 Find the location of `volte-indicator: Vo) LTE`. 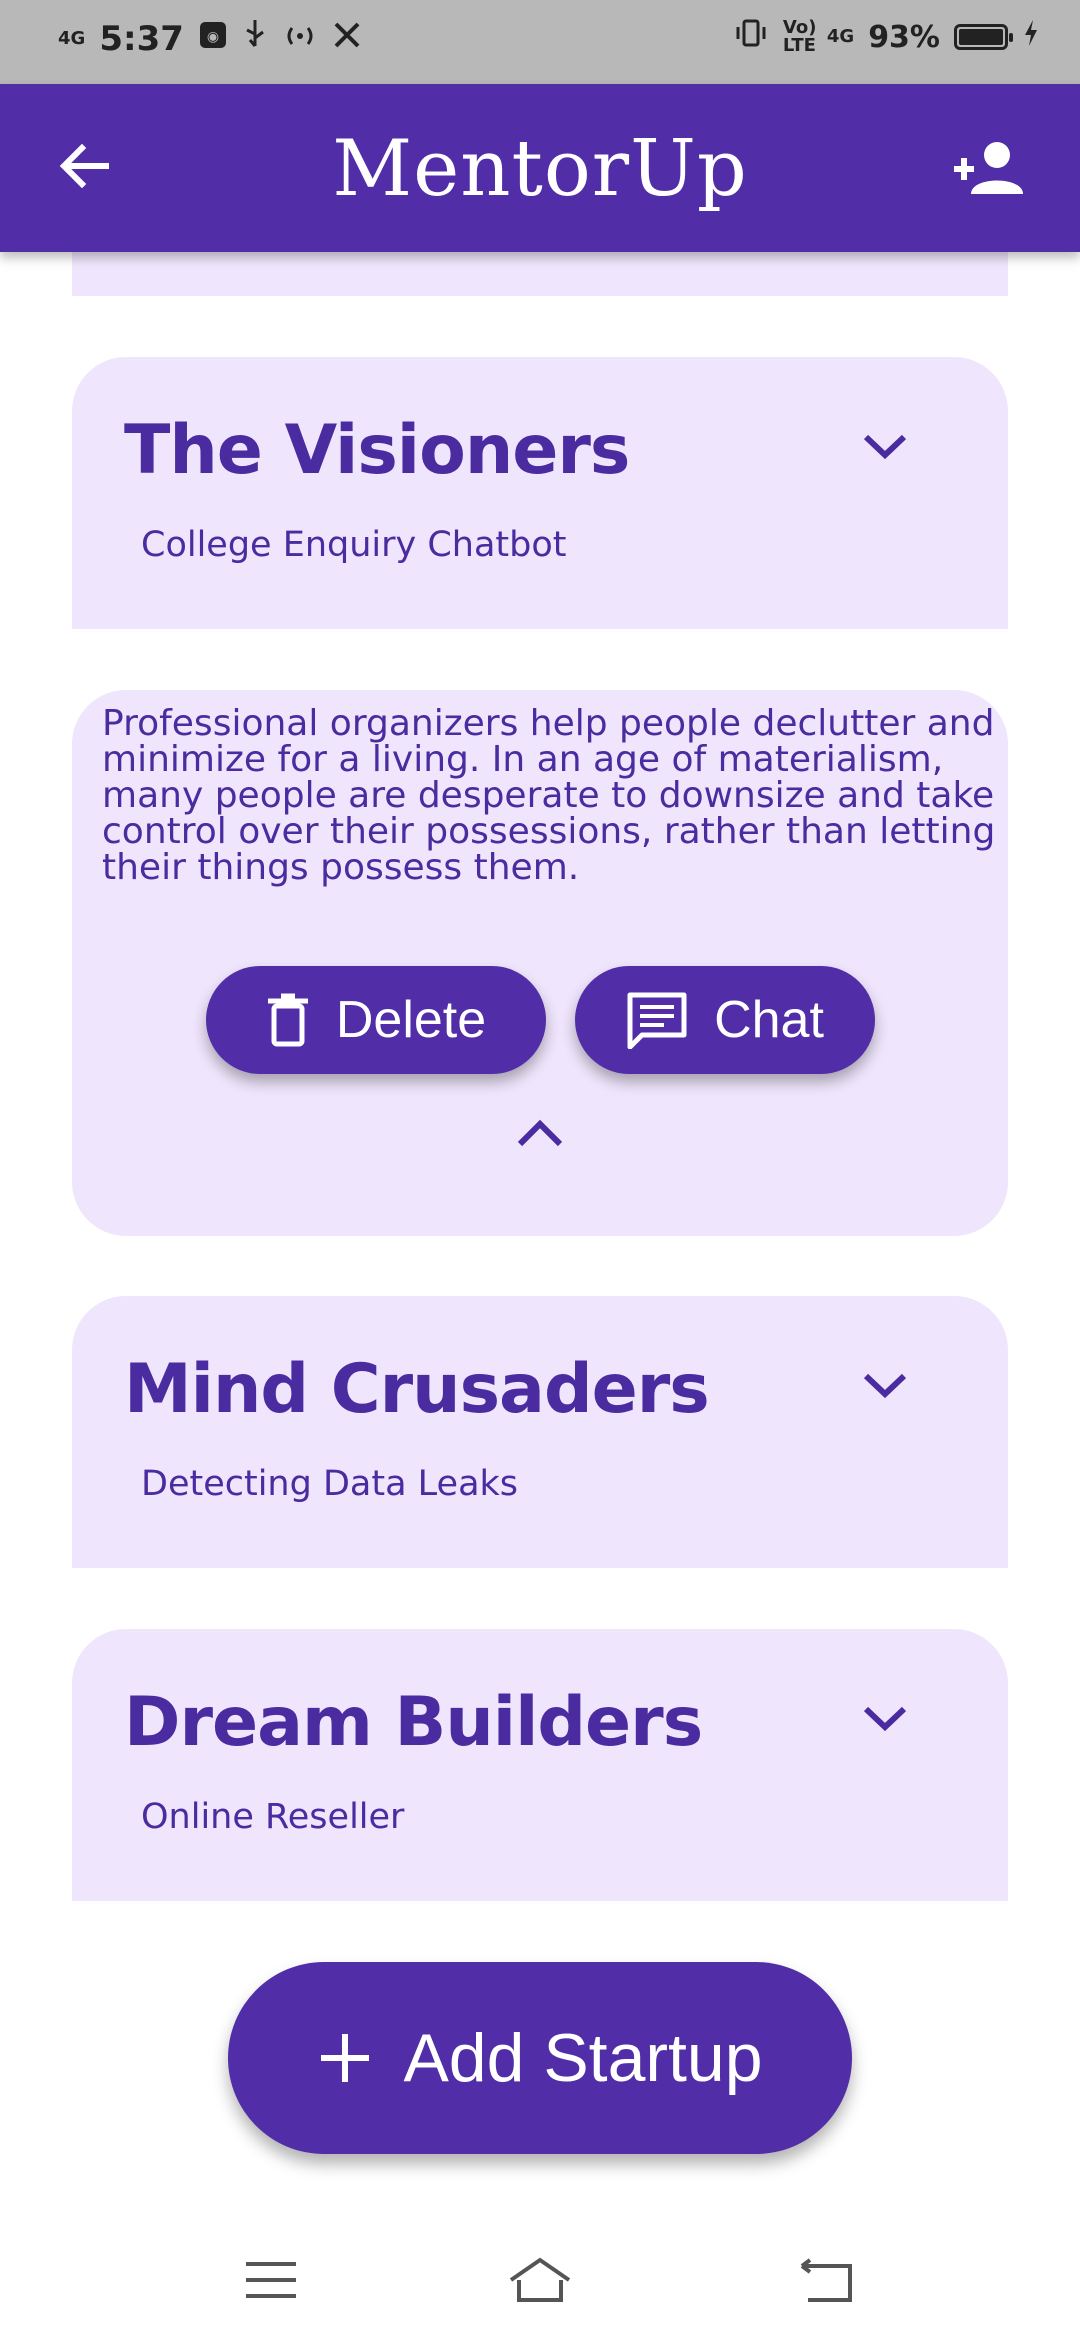

volte-indicator: Vo) LTE is located at coordinates (799, 36).